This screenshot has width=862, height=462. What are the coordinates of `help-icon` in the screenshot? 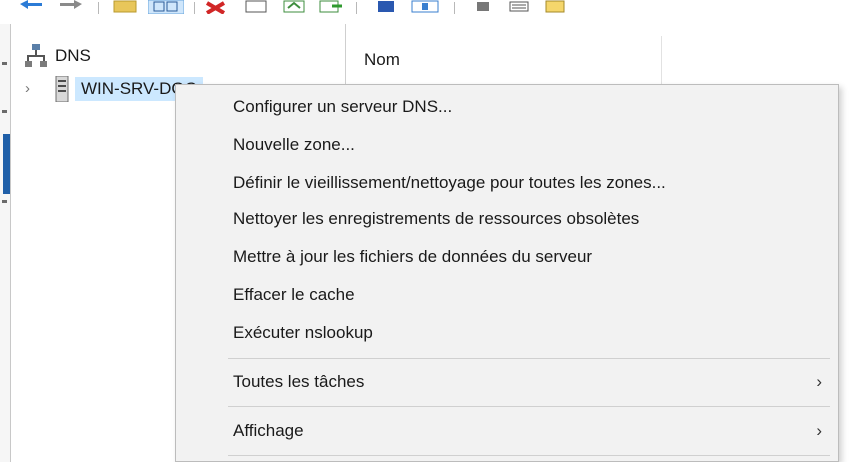 It's located at (386, 7).